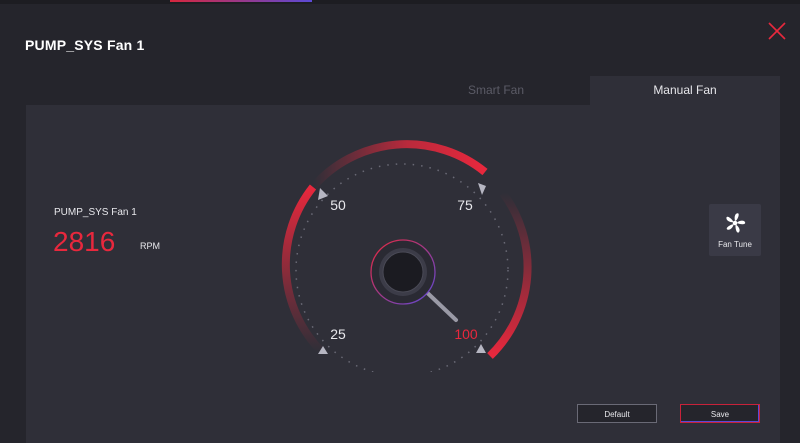  I want to click on tab-smart-fan: Smart Fan, so click(496, 90).